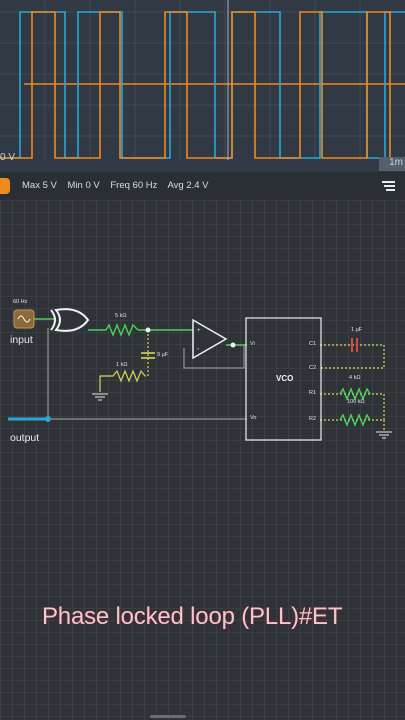  What do you see at coordinates (313, 368) in the screenshot?
I see `vco-pin-c2: C2` at bounding box center [313, 368].